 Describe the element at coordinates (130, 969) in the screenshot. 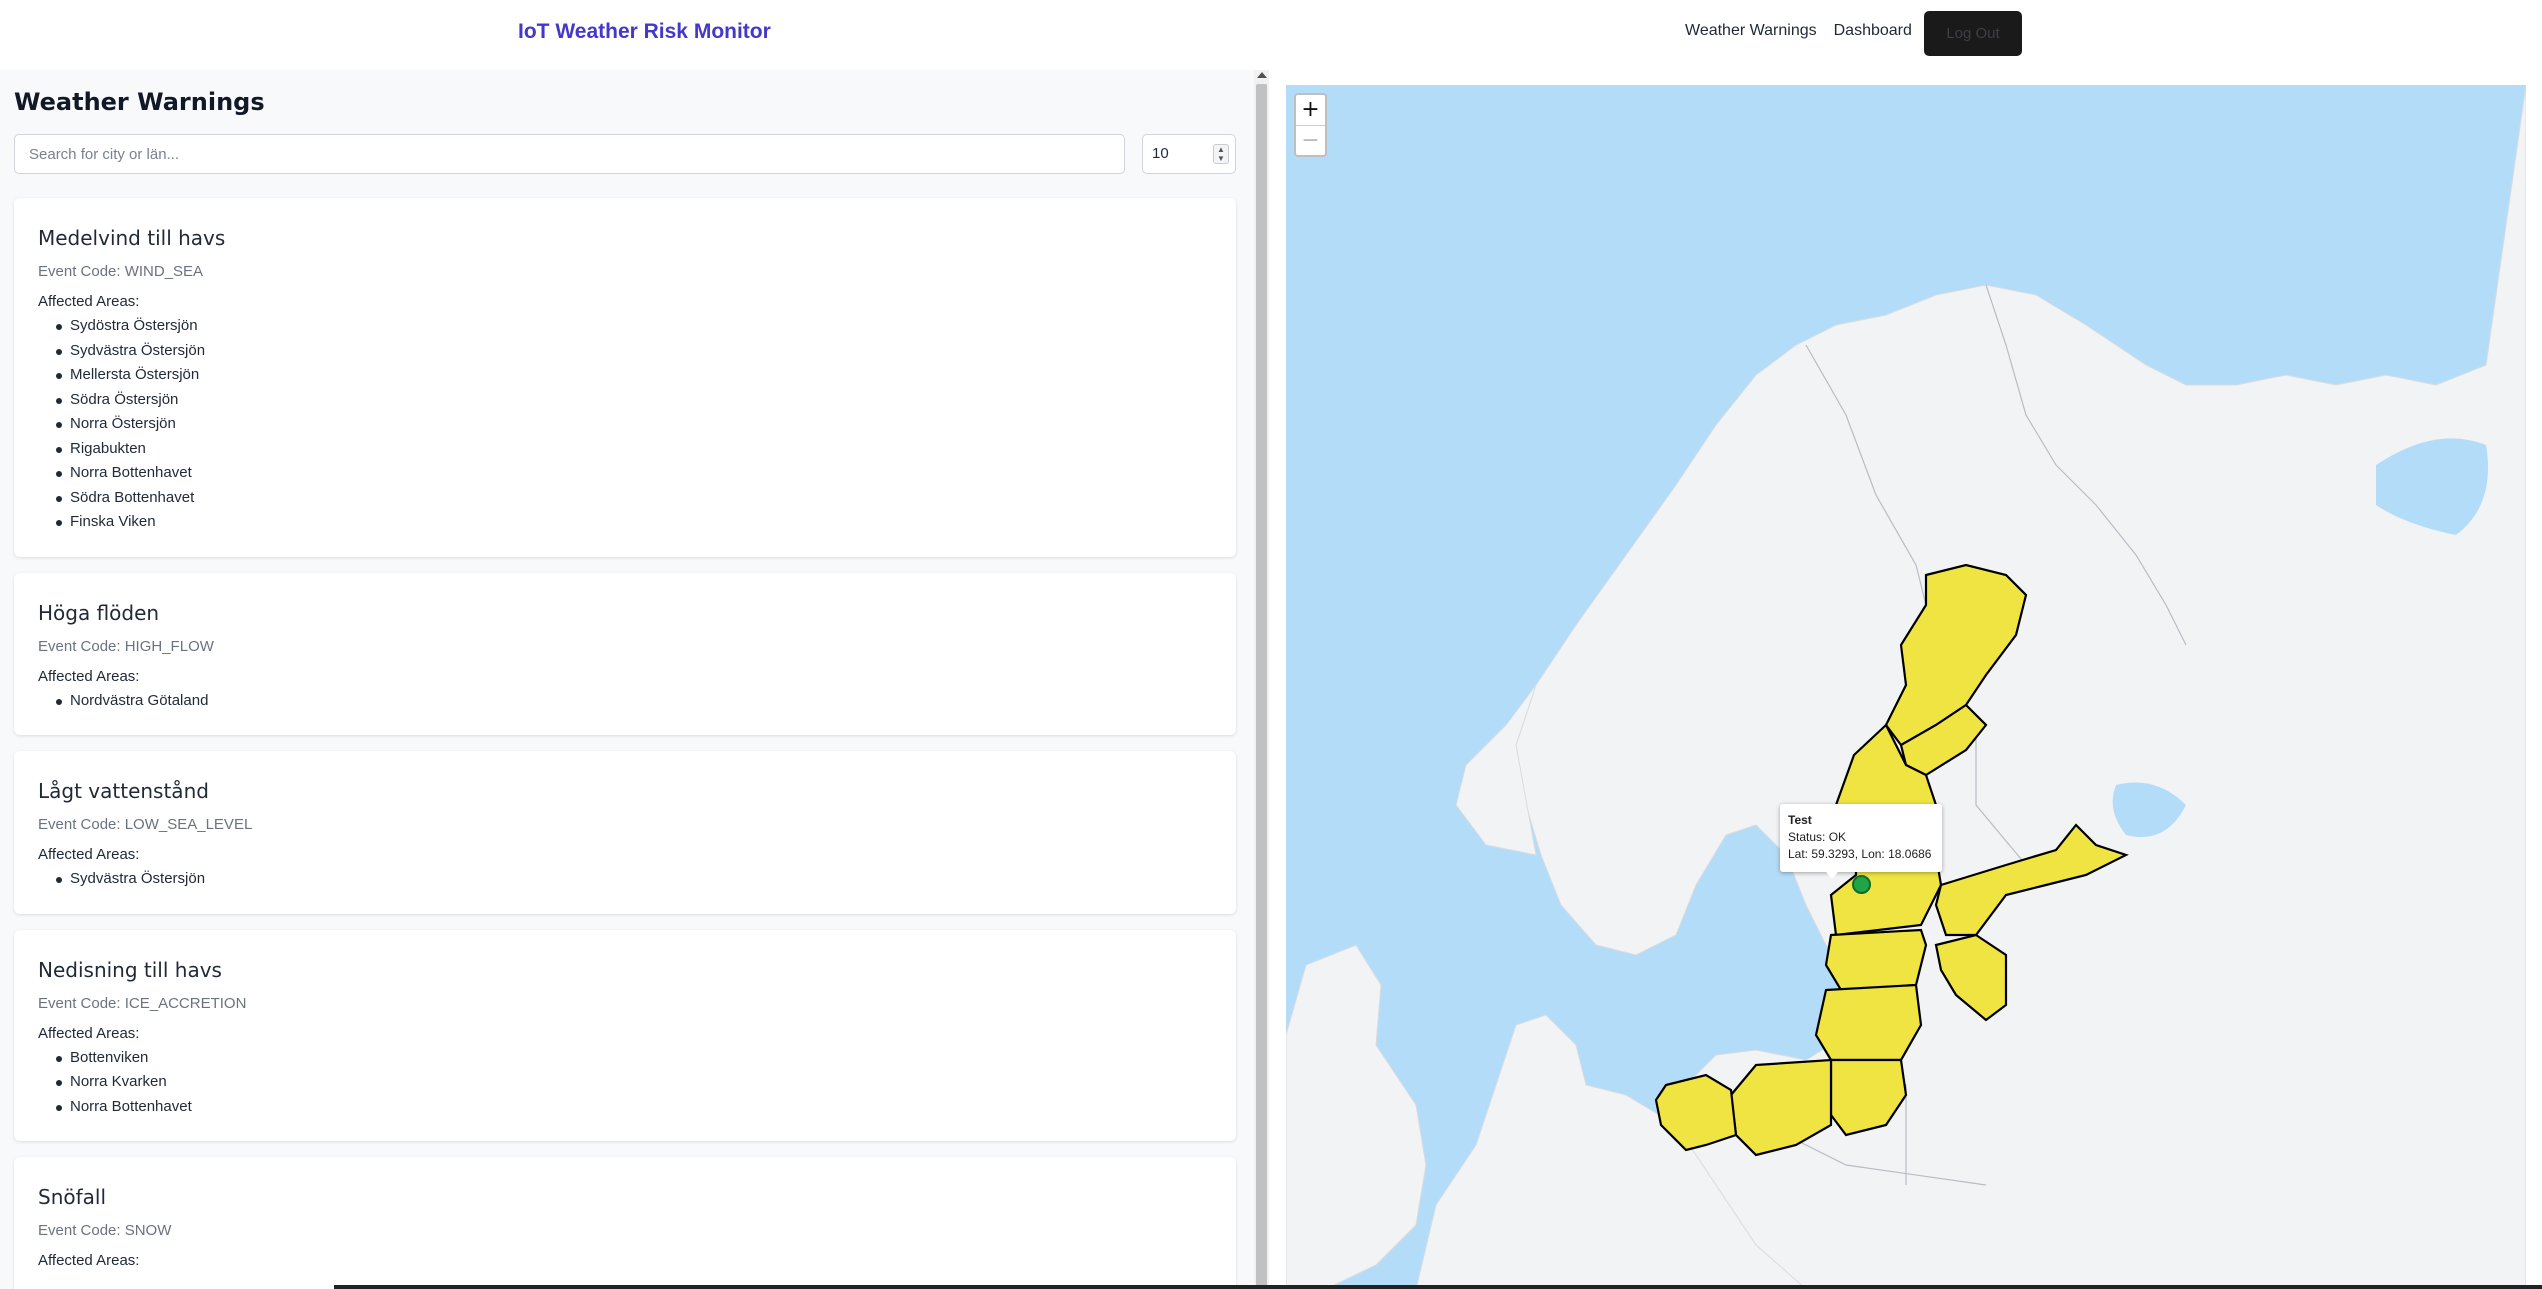

I see `warning-title: Nedisning till havs` at that location.